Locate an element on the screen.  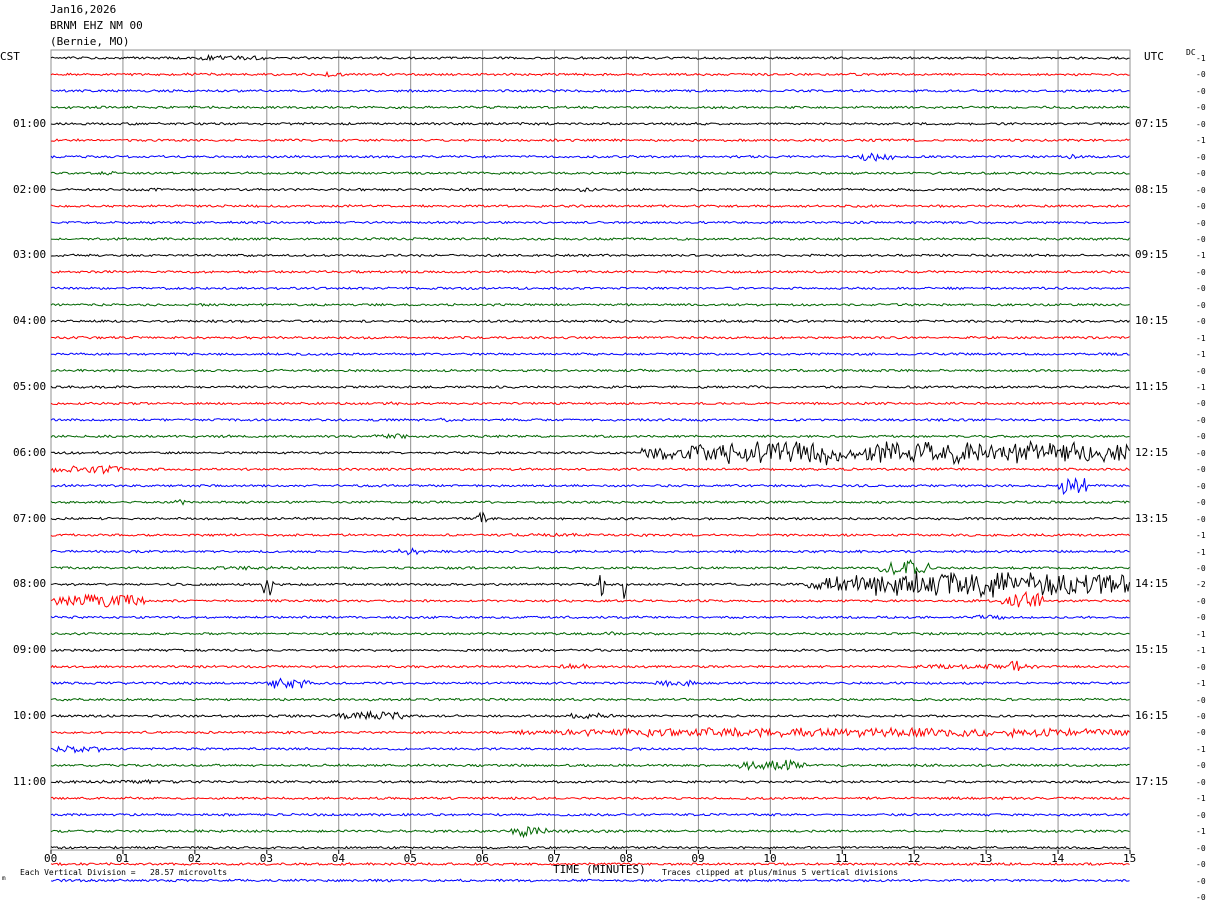
right-timezone-label: UTC is located at coordinates (1154, 56).